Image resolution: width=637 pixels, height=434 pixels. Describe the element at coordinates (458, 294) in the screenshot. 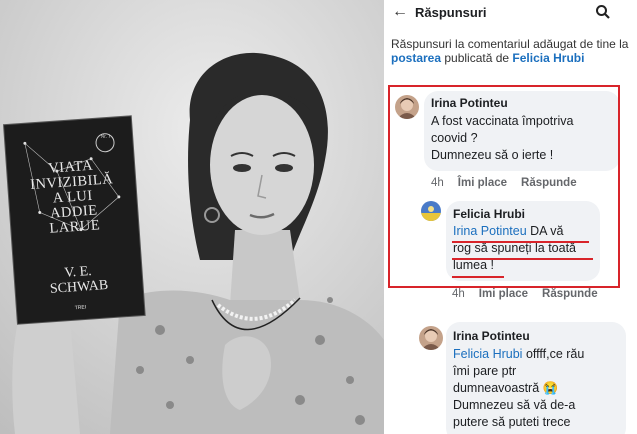

I see `comment-time: 4h` at that location.